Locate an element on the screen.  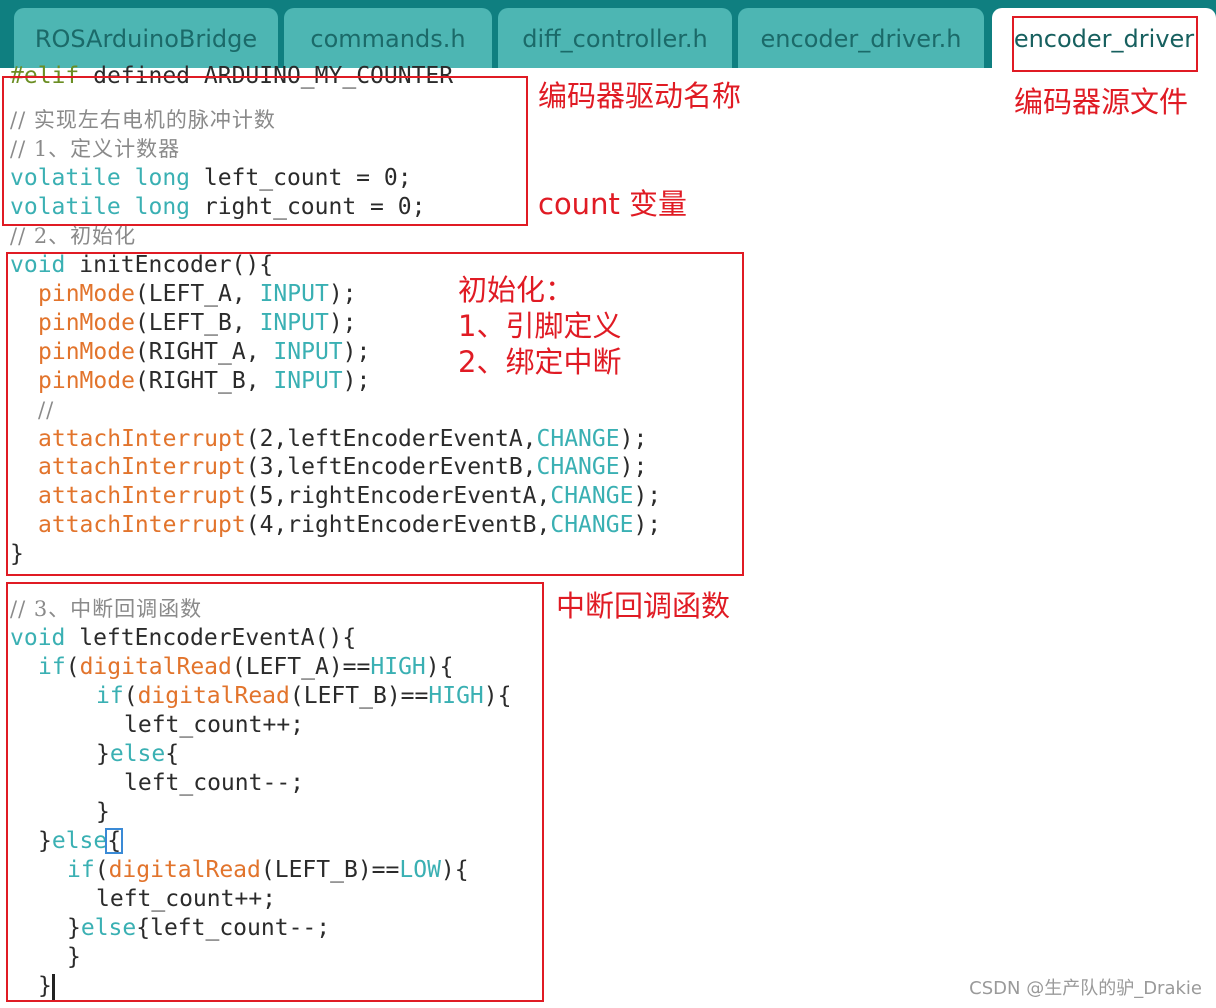
annotation-source-file: 编码器源文件 is located at coordinates (1101, 102).